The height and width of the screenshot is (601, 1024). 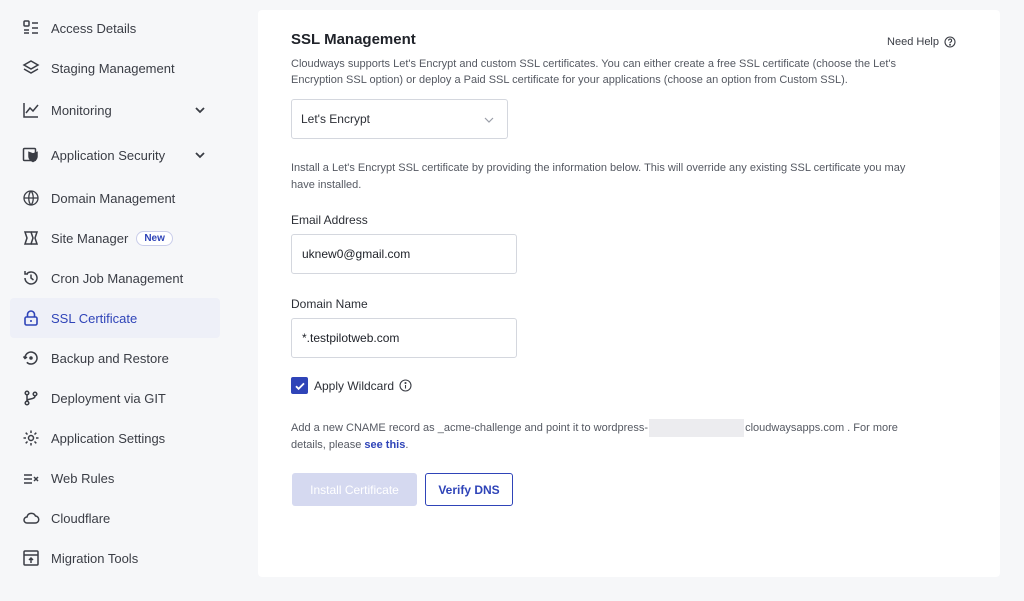 I want to click on layers-icon, so click(x=31, y=68).